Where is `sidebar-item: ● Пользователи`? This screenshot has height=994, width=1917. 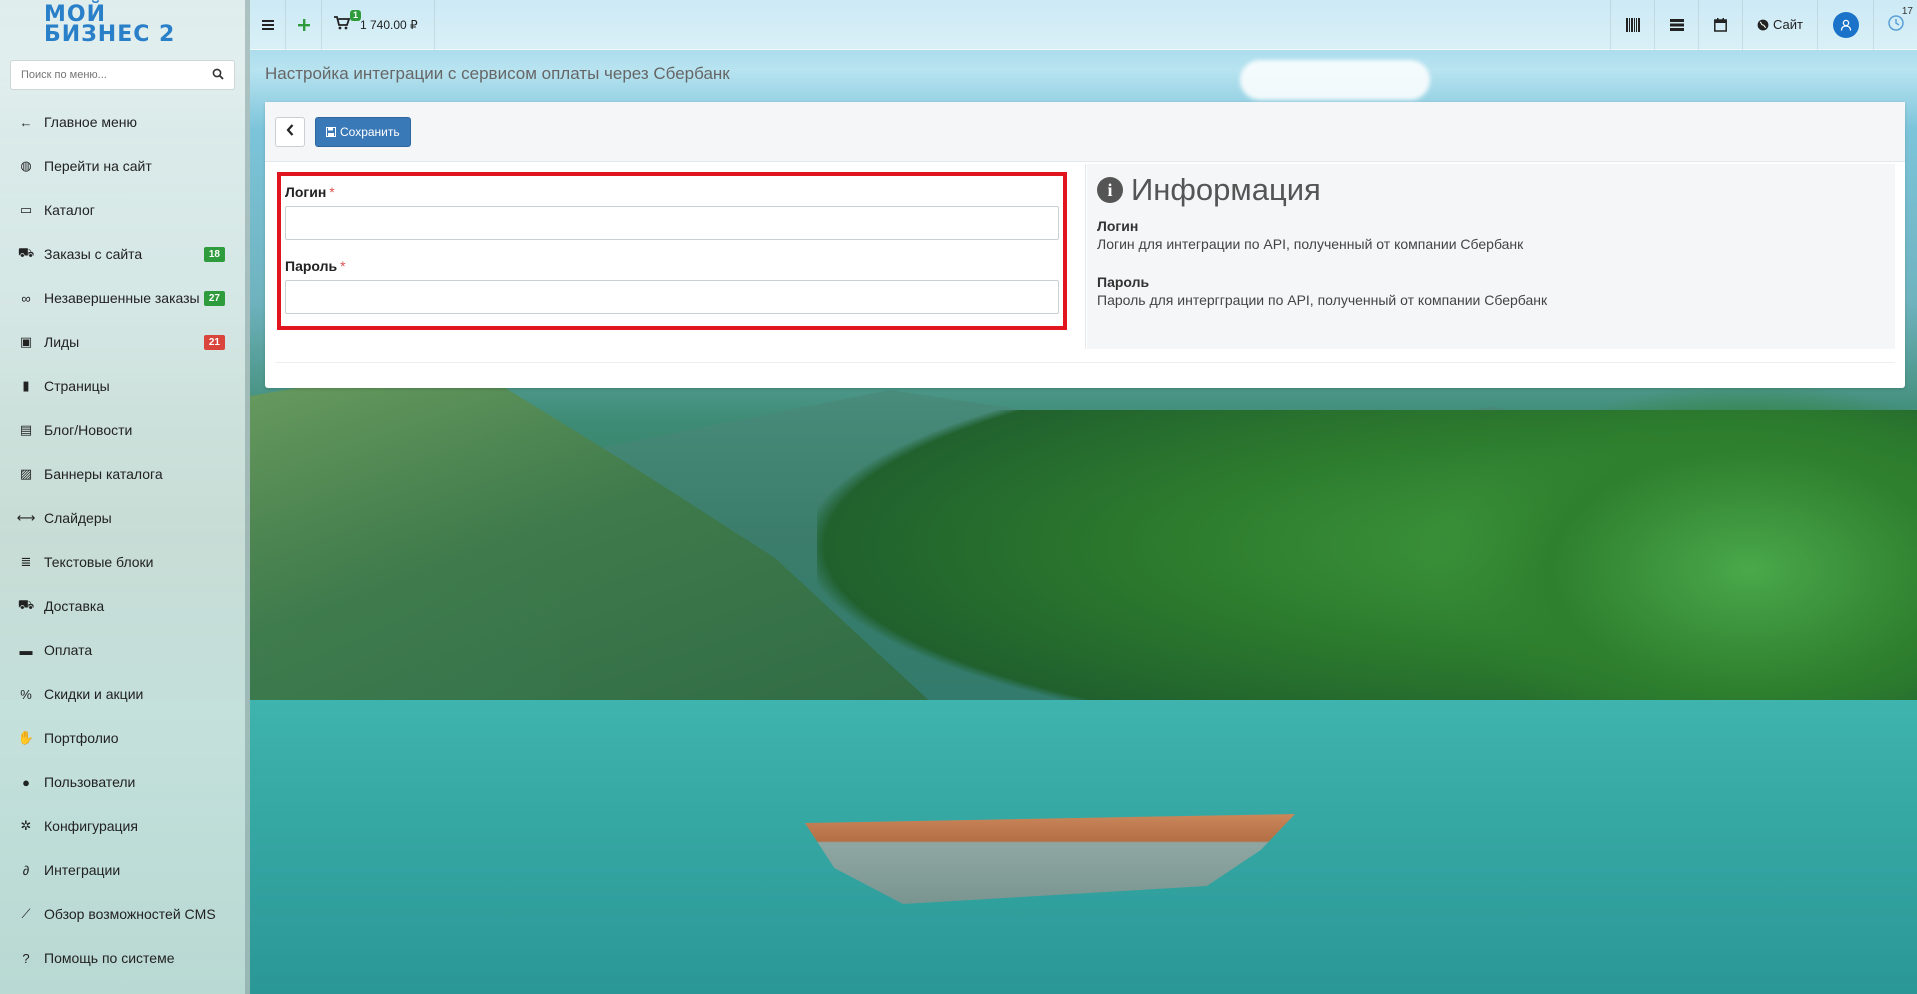 sidebar-item: ● Пользователи is located at coordinates (122, 782).